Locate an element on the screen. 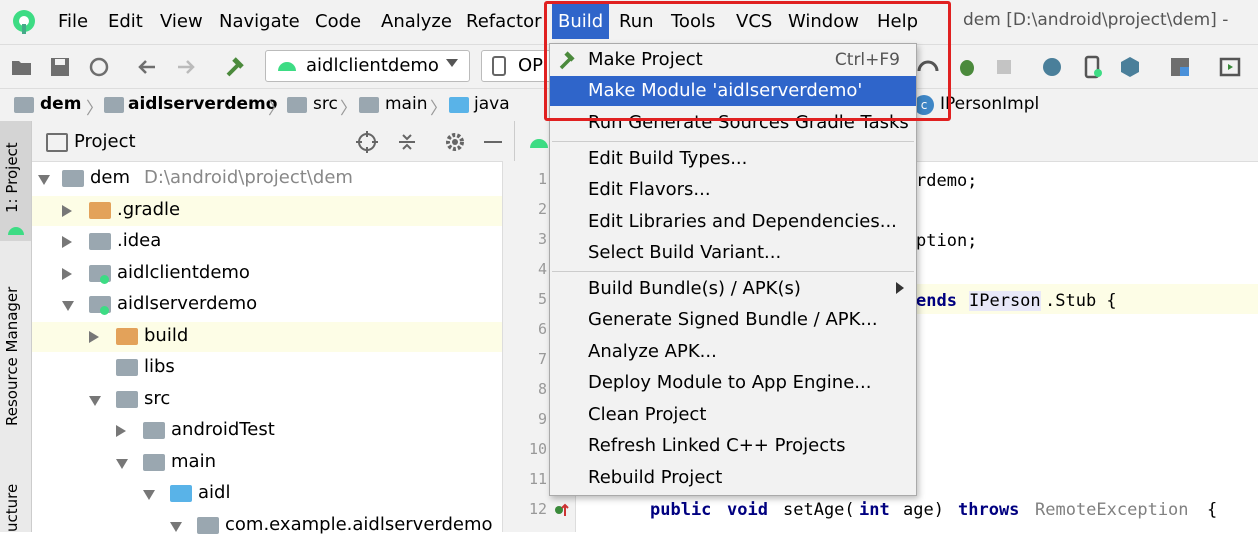  collapse-all-icon is located at coordinates (407, 142).